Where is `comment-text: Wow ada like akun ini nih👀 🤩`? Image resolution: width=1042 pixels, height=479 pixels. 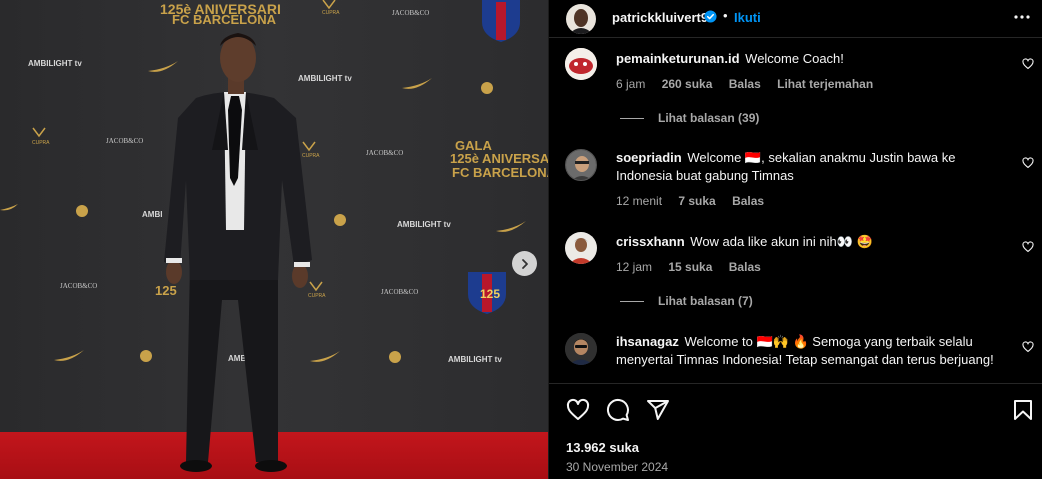
comment-text: Wow ada like akun ini nih👀 🤩 is located at coordinates (781, 241).